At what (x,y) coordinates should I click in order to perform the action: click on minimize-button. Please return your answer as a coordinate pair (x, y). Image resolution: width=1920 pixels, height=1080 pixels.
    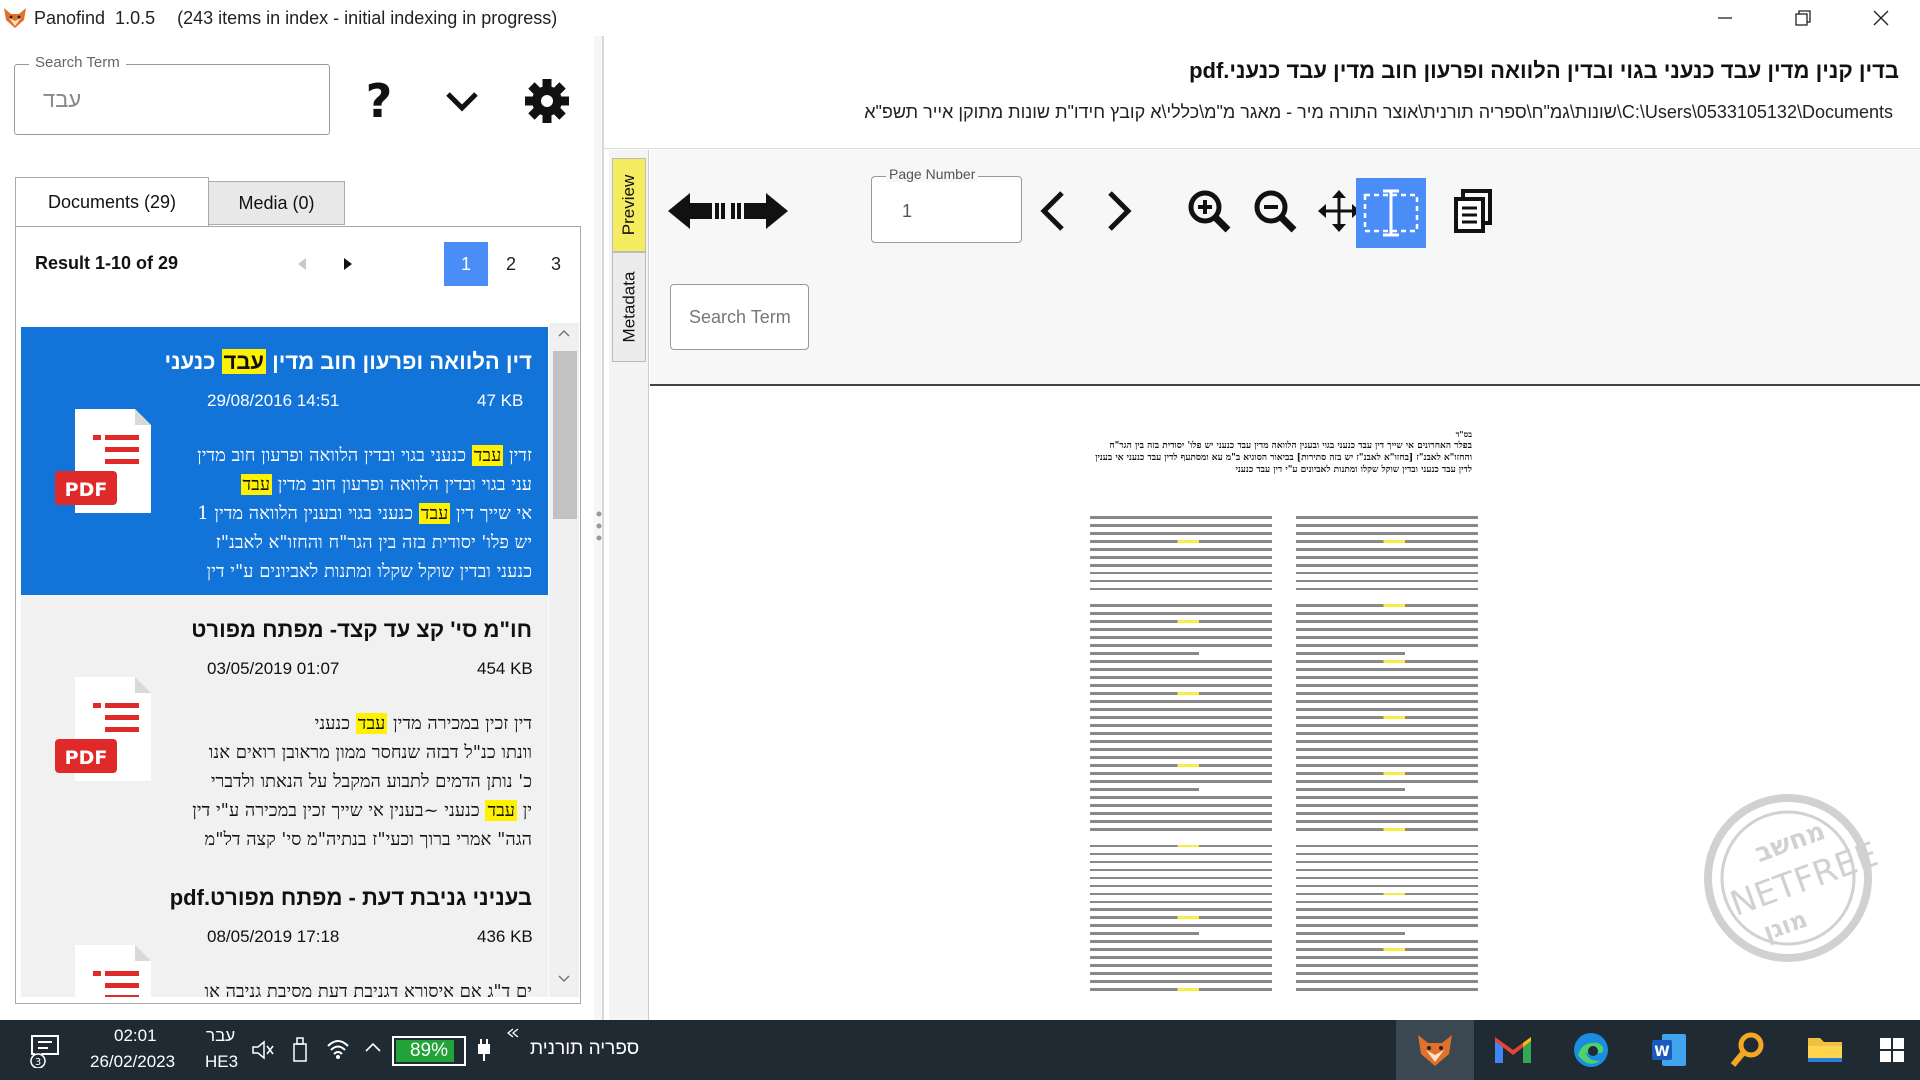
    Looking at the image, I should click on (1725, 18).